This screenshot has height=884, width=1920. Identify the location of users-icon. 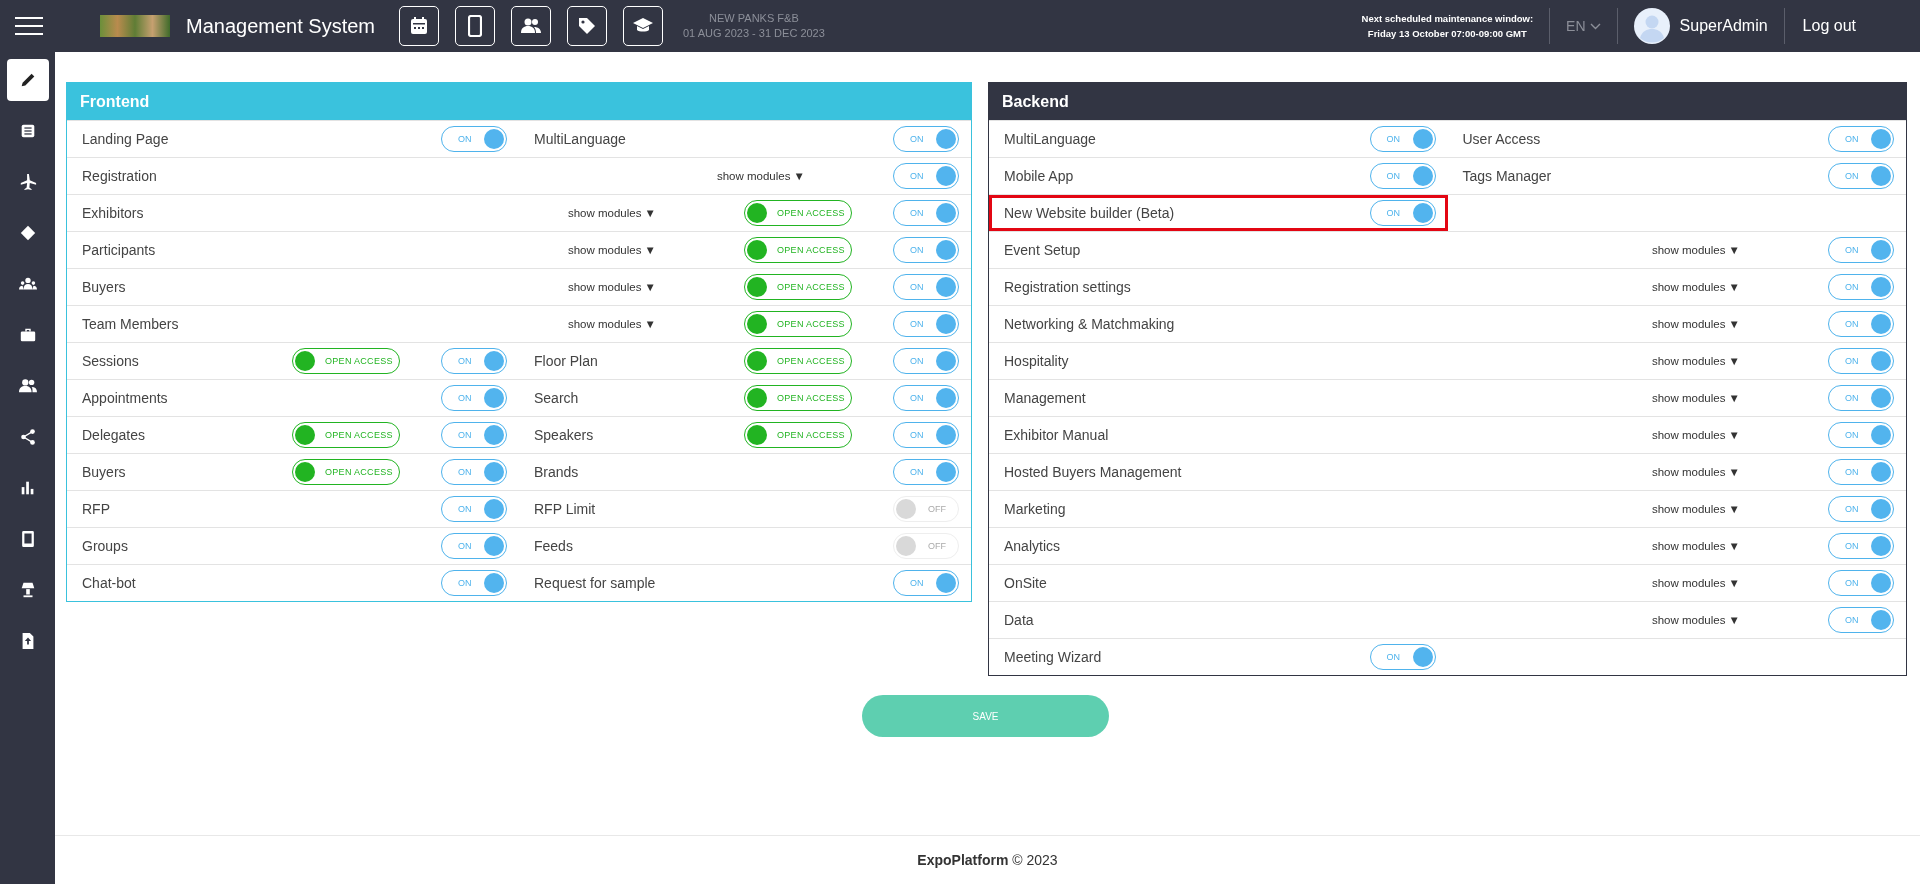
(27, 386).